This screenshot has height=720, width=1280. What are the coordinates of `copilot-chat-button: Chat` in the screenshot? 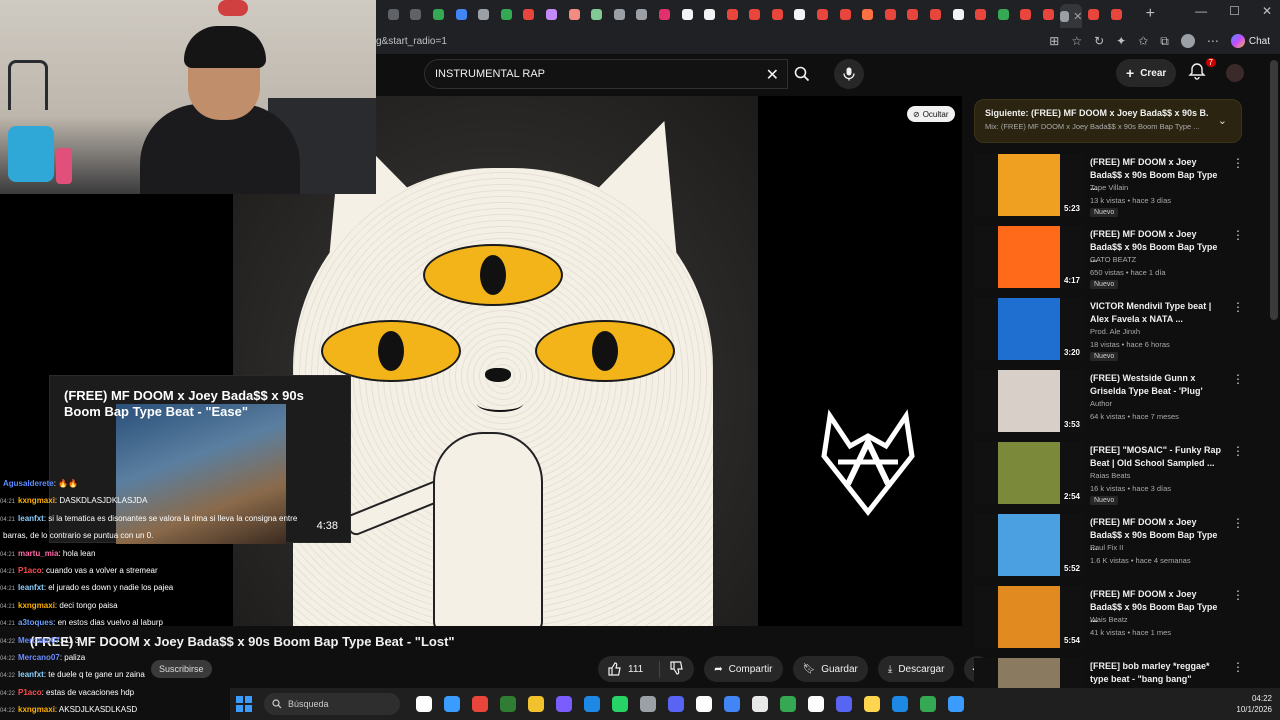 It's located at (1250, 41).